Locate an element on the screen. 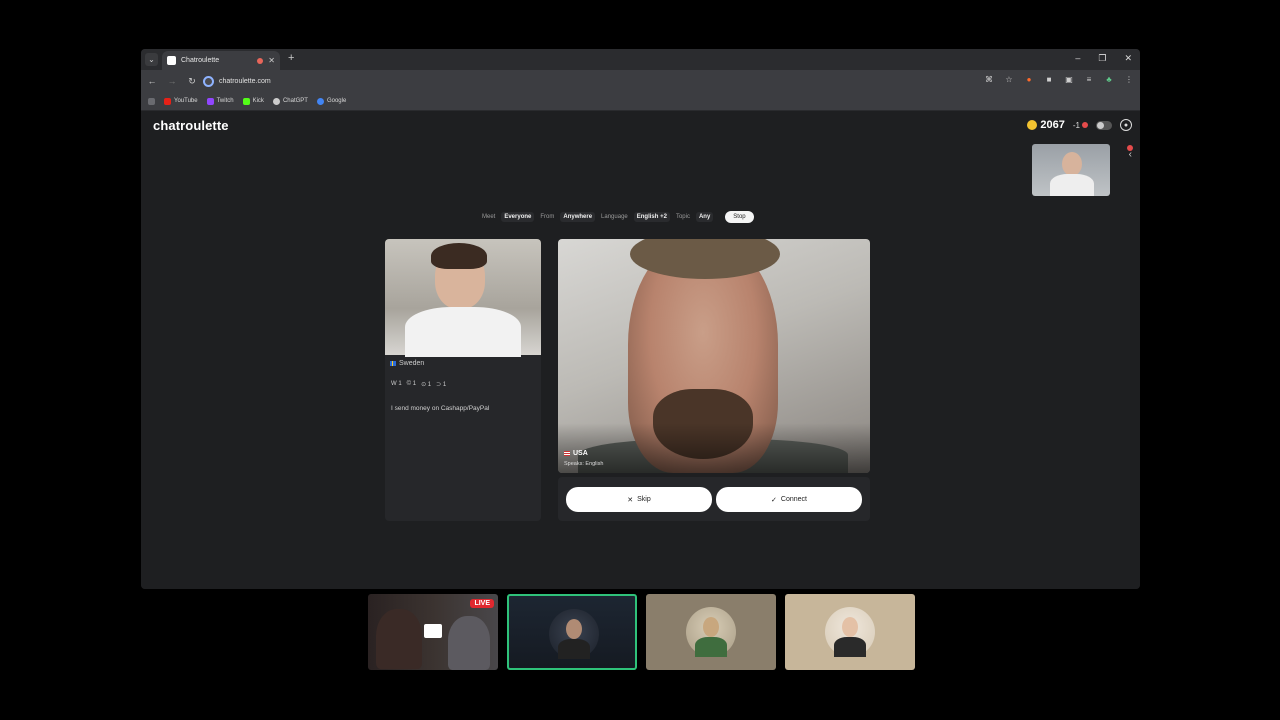 This screenshot has width=1280, height=720. from-label: From is located at coordinates (547, 217).